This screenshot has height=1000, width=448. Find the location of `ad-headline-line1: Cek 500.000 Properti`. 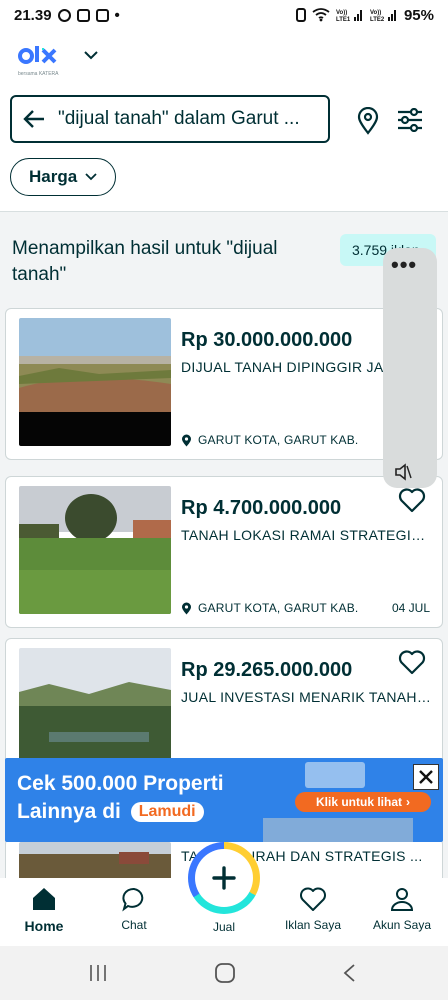

ad-headline-line1: Cek 500.000 Properti is located at coordinates (120, 783).